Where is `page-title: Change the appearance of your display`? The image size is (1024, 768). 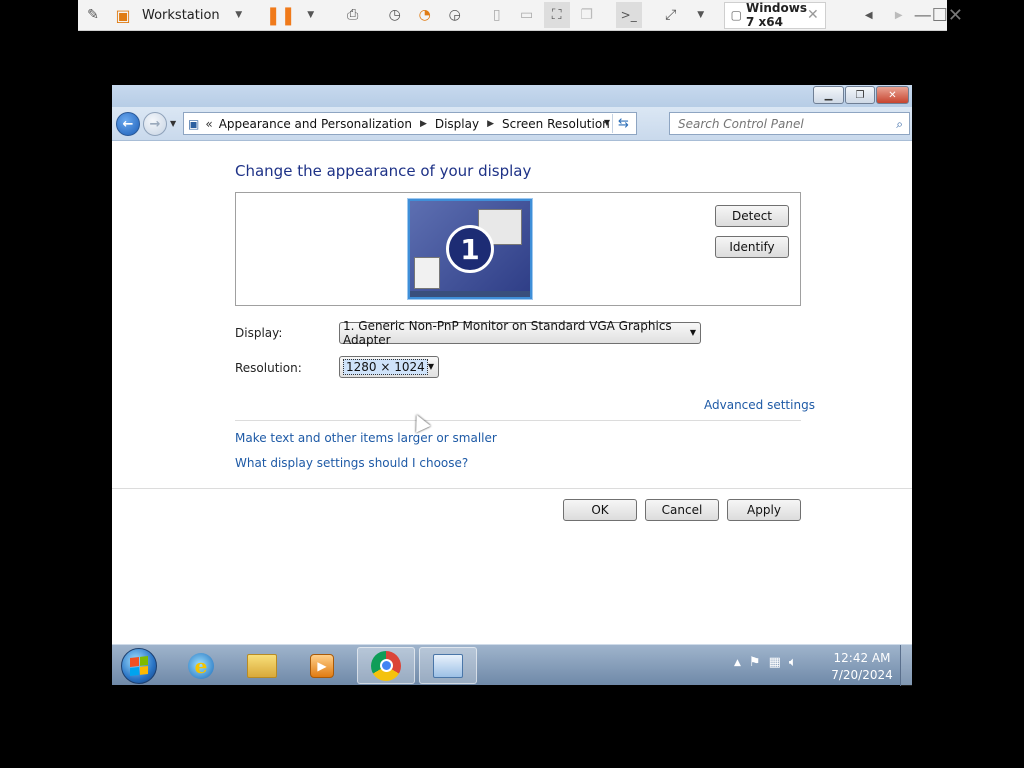 page-title: Change the appearance of your display is located at coordinates (383, 171).